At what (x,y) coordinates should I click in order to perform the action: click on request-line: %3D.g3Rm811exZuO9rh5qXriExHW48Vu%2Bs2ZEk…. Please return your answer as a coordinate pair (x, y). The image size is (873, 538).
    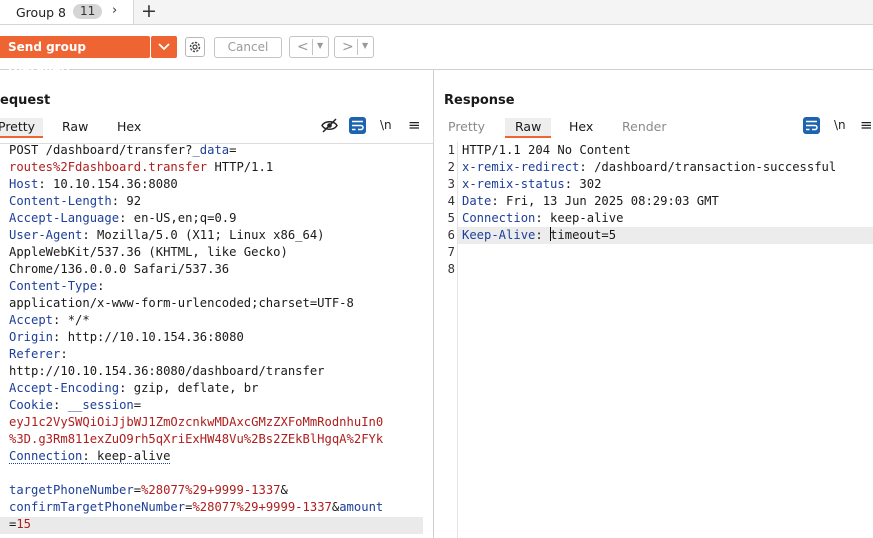
    Looking at the image, I should click on (219, 439).